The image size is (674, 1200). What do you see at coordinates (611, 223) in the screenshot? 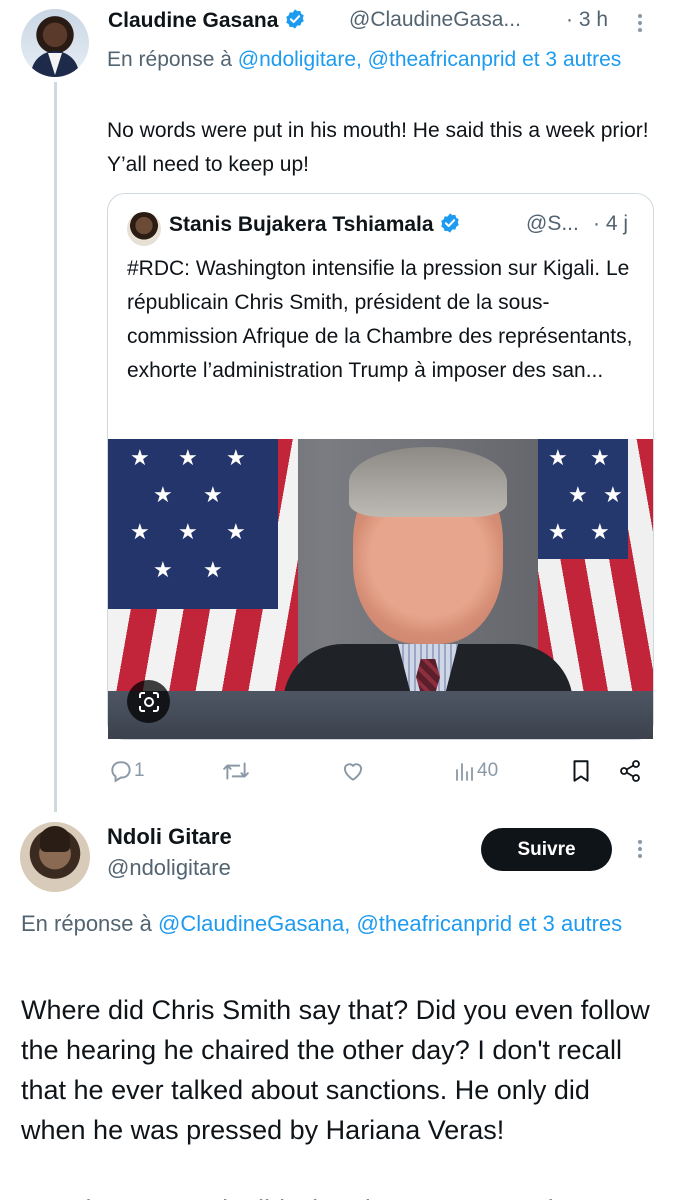
I see `quote-time: · 4 j` at bounding box center [611, 223].